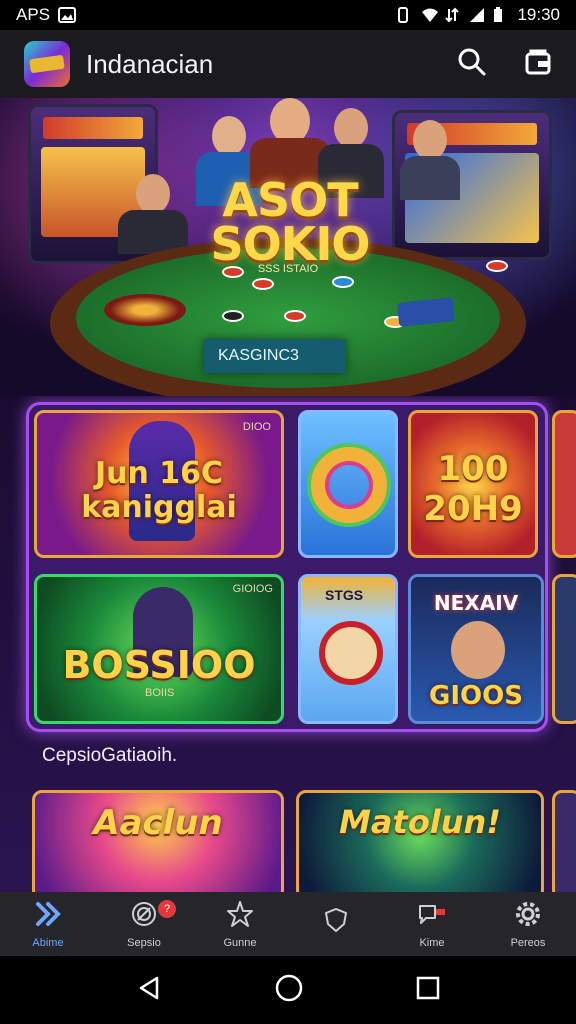  What do you see at coordinates (476, 696) in the screenshot?
I see `game-tile-title: GIOOS` at bounding box center [476, 696].